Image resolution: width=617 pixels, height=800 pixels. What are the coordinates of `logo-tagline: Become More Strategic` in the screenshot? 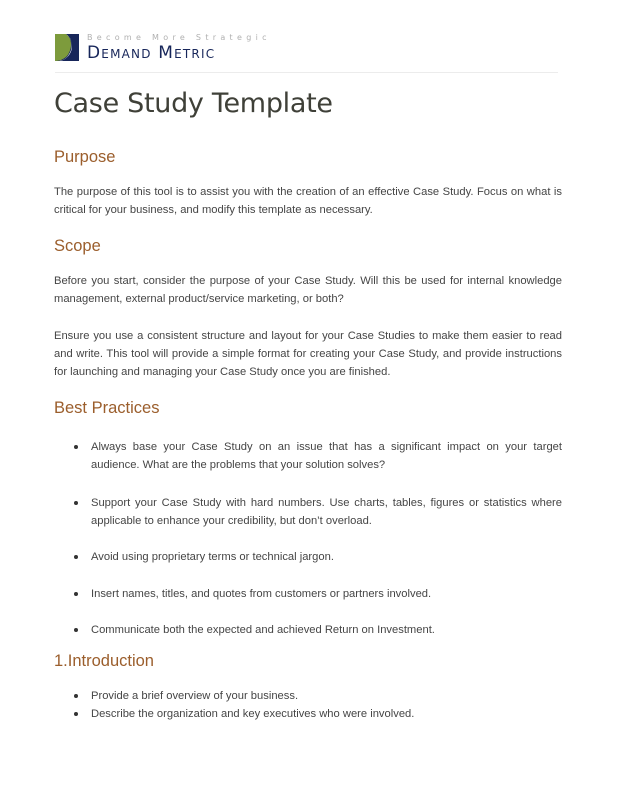 It's located at (179, 37).